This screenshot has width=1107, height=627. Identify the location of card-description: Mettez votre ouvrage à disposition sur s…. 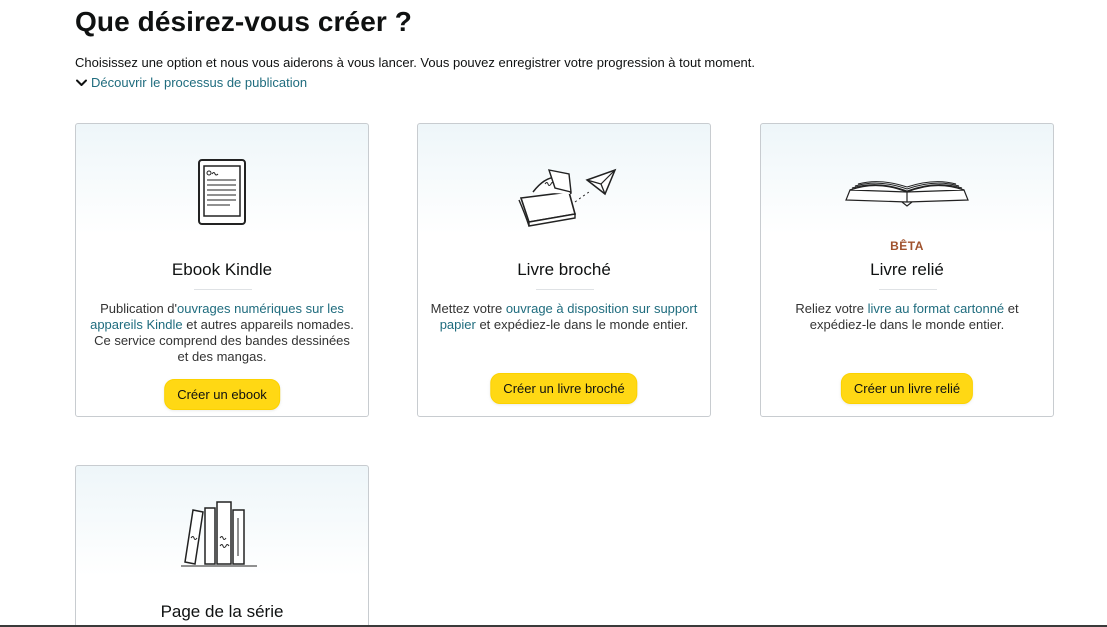
(564, 317).